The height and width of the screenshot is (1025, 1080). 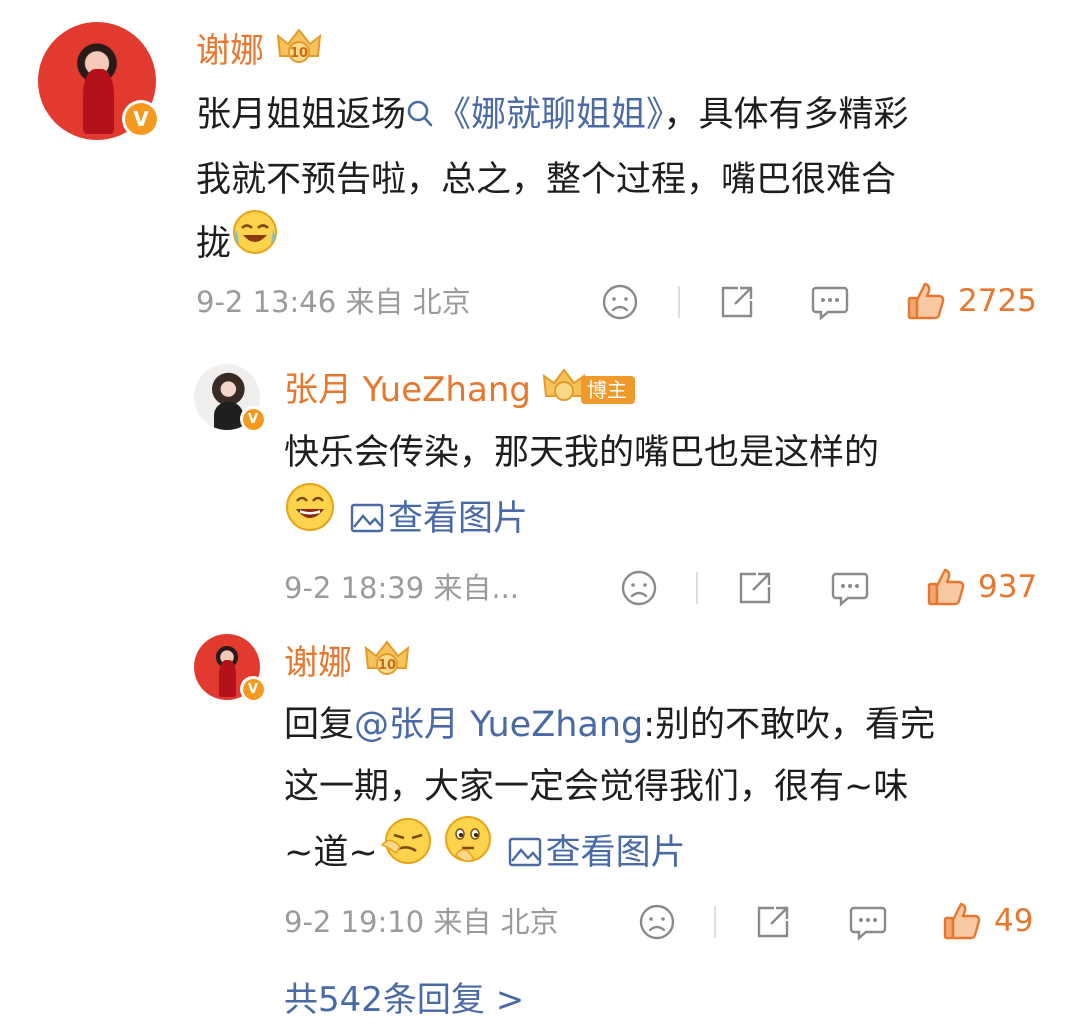 What do you see at coordinates (407, 851) in the screenshot?
I see `smirk-emoji` at bounding box center [407, 851].